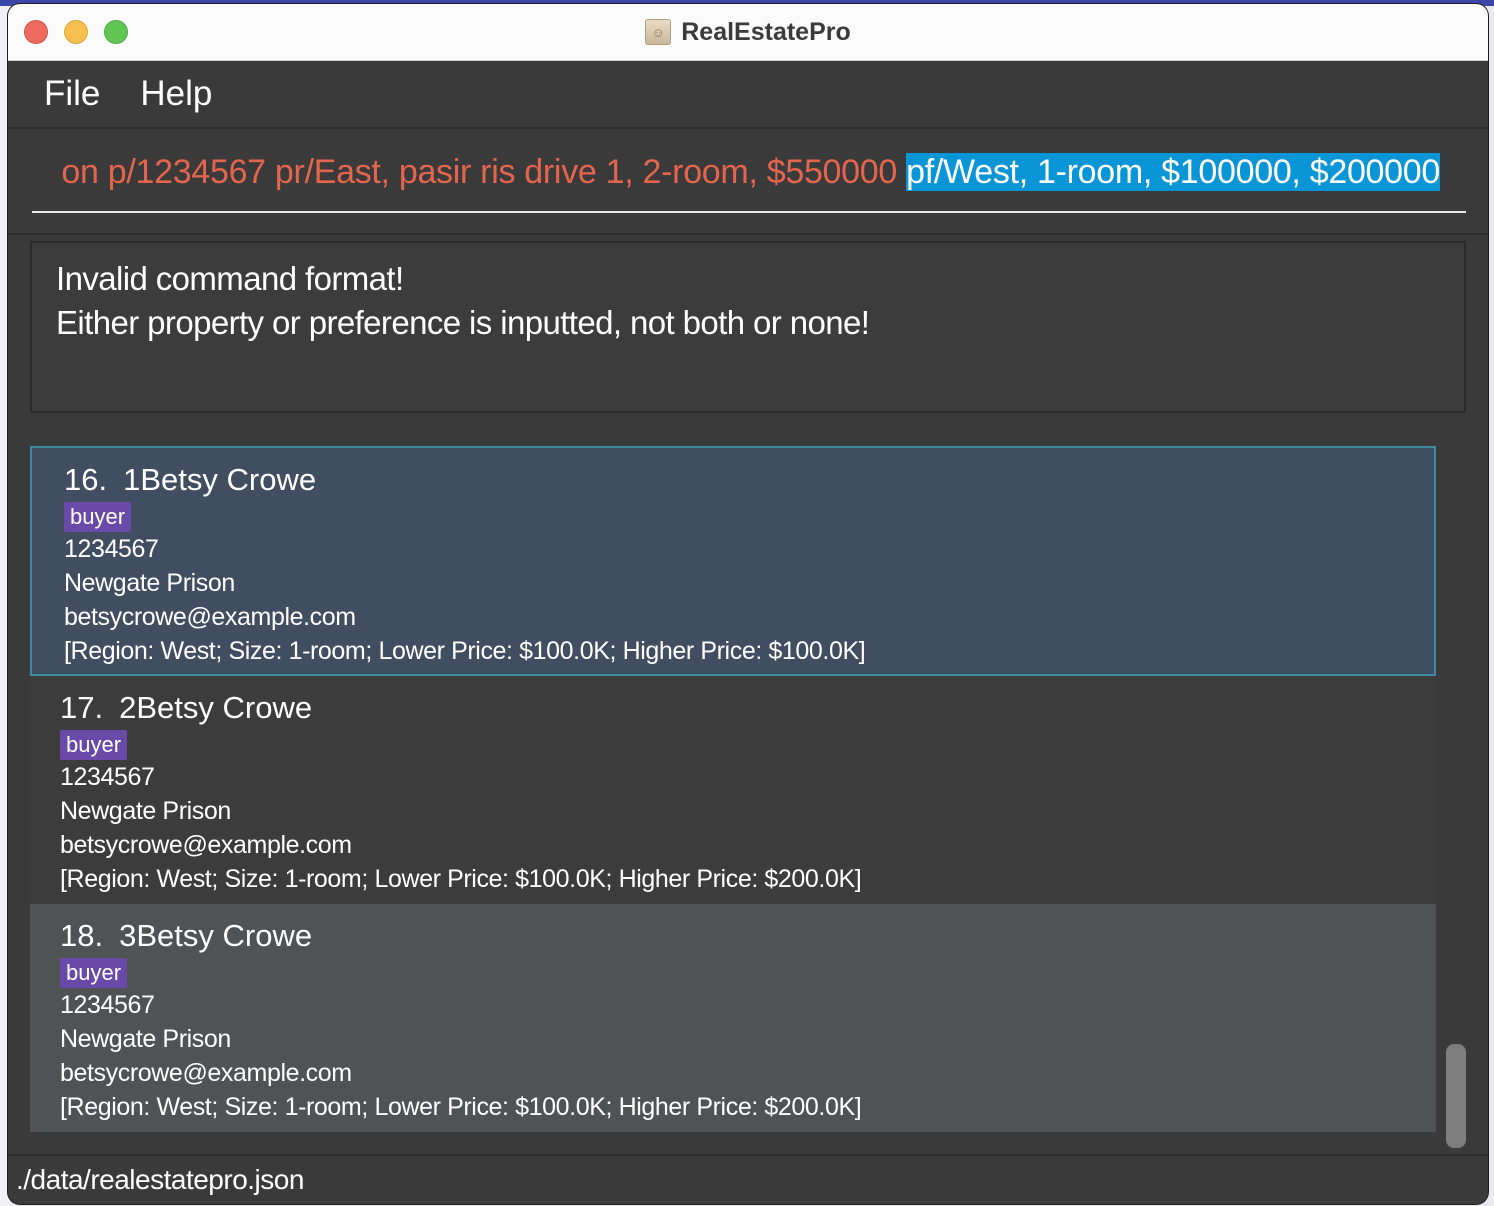 Image resolution: width=1494 pixels, height=1206 pixels. I want to click on title-bar: ☺ RealEstatePro, so click(748, 32).